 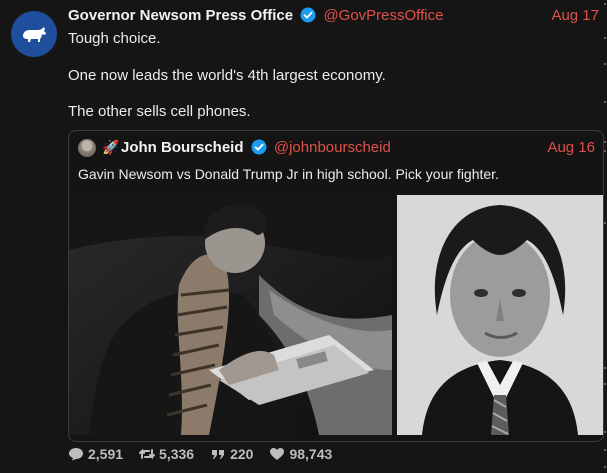 I want to click on author-avatar, so click(x=34, y=34).